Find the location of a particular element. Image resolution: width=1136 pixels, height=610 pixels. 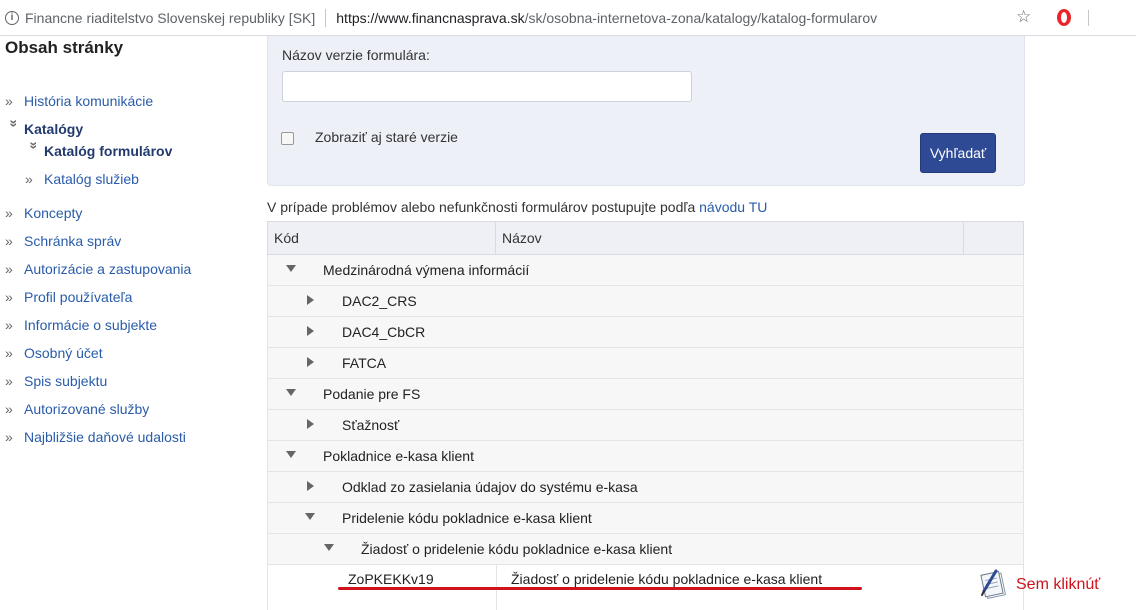

sidebar-item-label: História komunikácie is located at coordinates (89, 101).